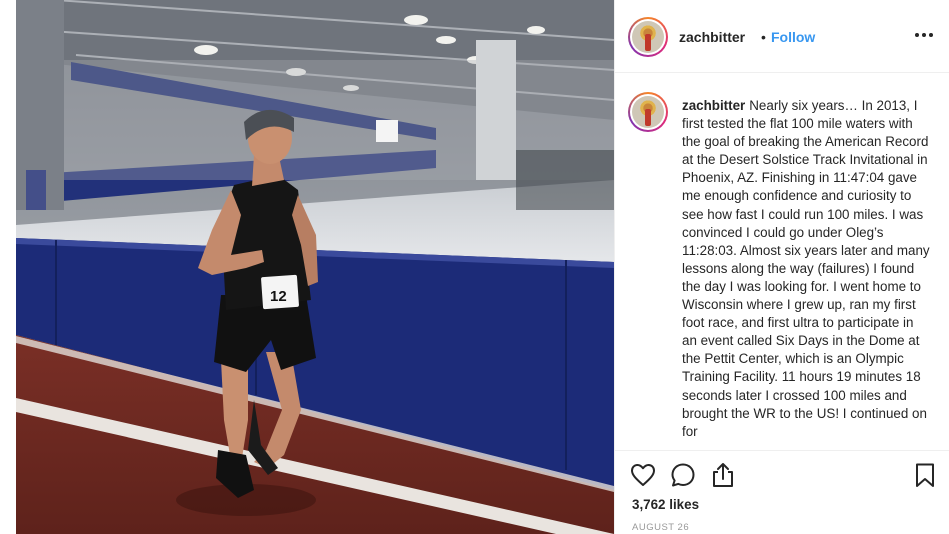  I want to click on caption-username: zachbitter, so click(713, 105).